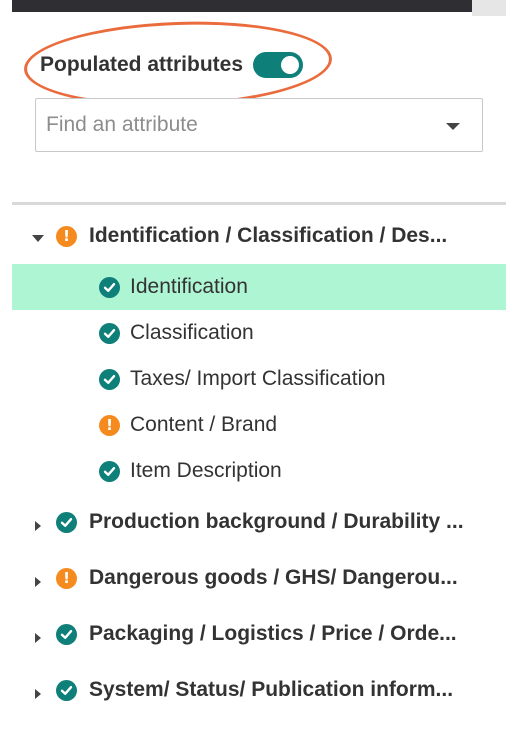 Image resolution: width=506 pixels, height=738 pixels. Describe the element at coordinates (259, 203) in the screenshot. I see `divider` at that location.